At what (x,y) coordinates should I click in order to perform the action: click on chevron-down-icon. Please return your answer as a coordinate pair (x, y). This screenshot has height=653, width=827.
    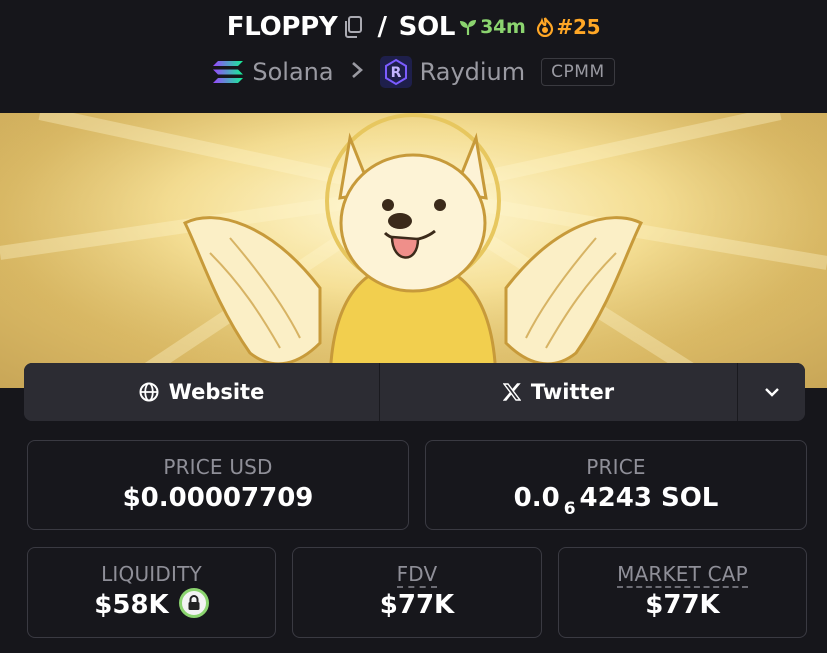
    Looking at the image, I should click on (771, 392).